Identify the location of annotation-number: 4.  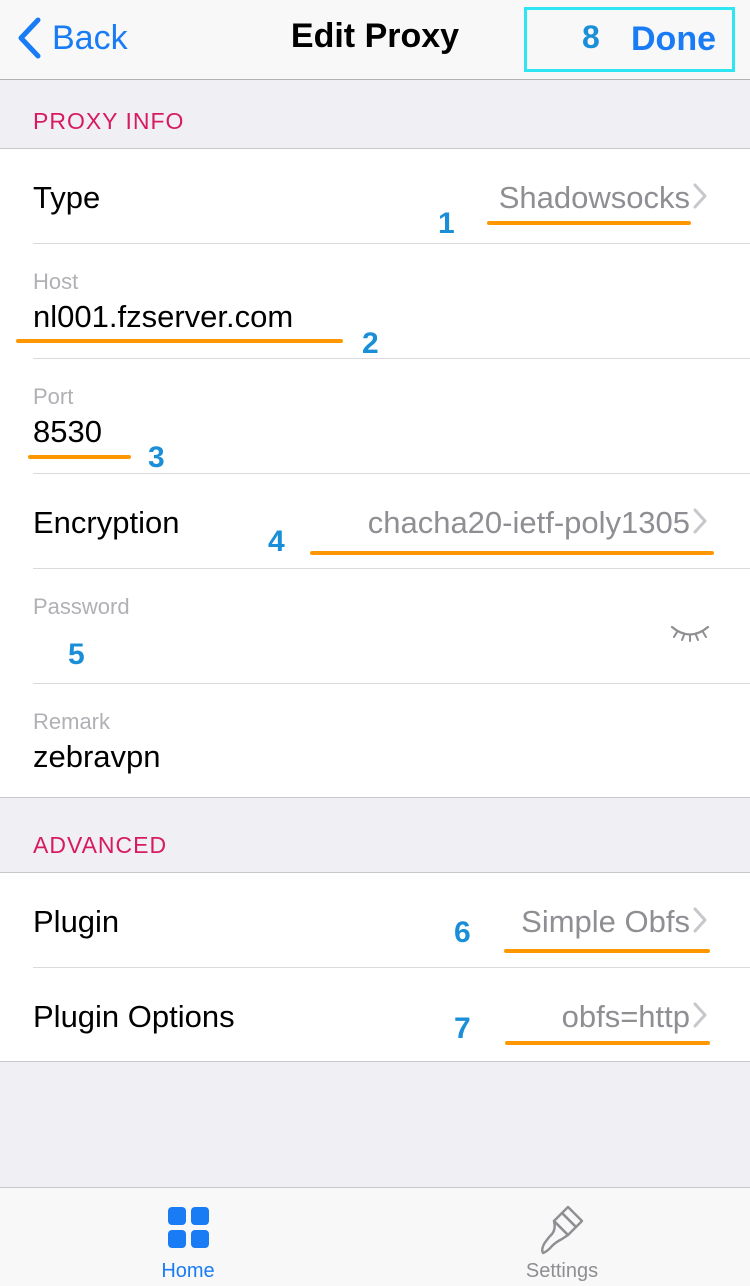
(276, 541).